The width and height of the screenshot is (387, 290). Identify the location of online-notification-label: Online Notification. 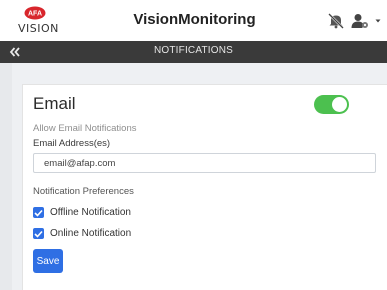
(91, 233).